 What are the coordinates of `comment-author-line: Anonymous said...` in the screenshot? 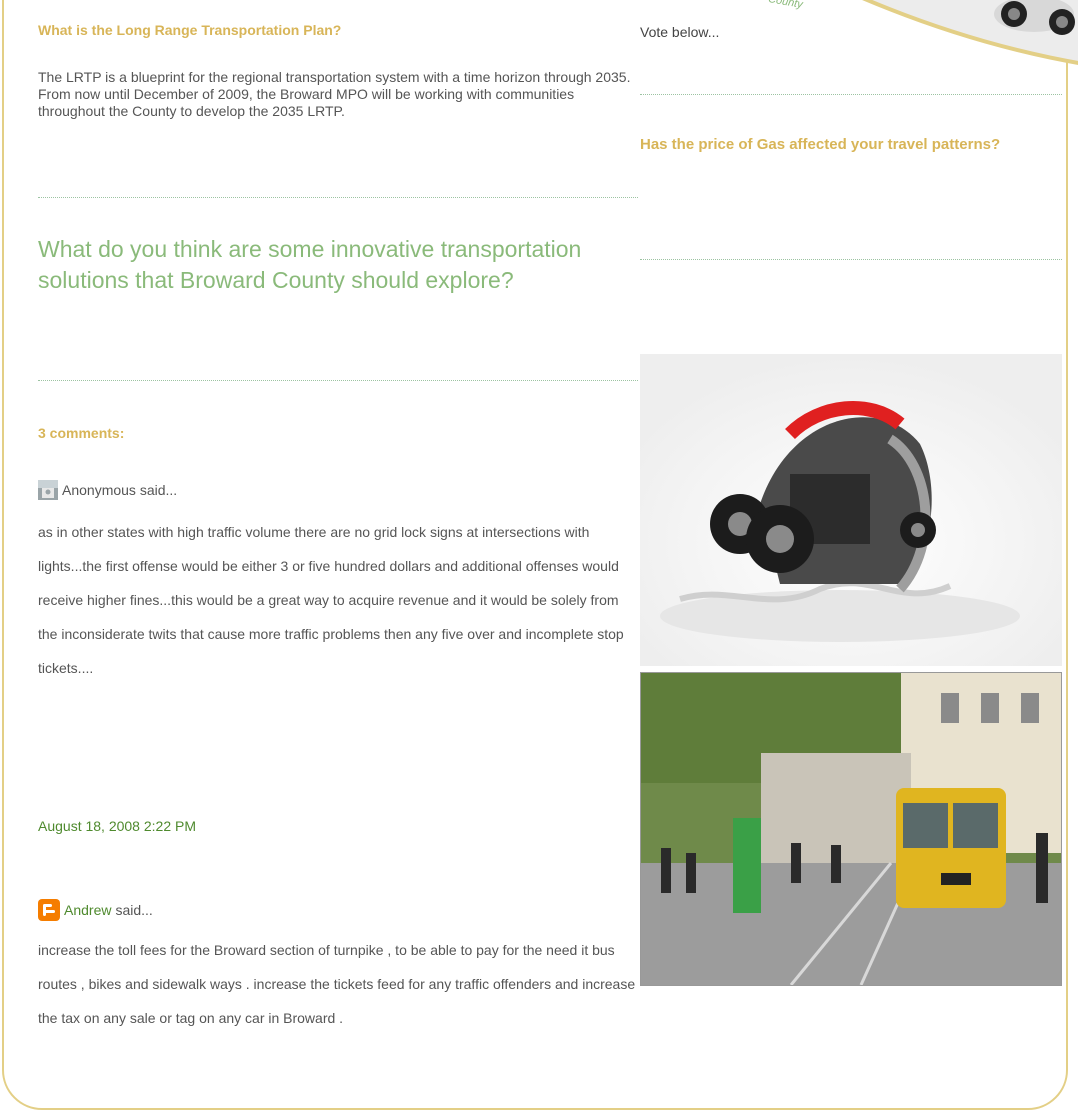 It's located at (107, 490).